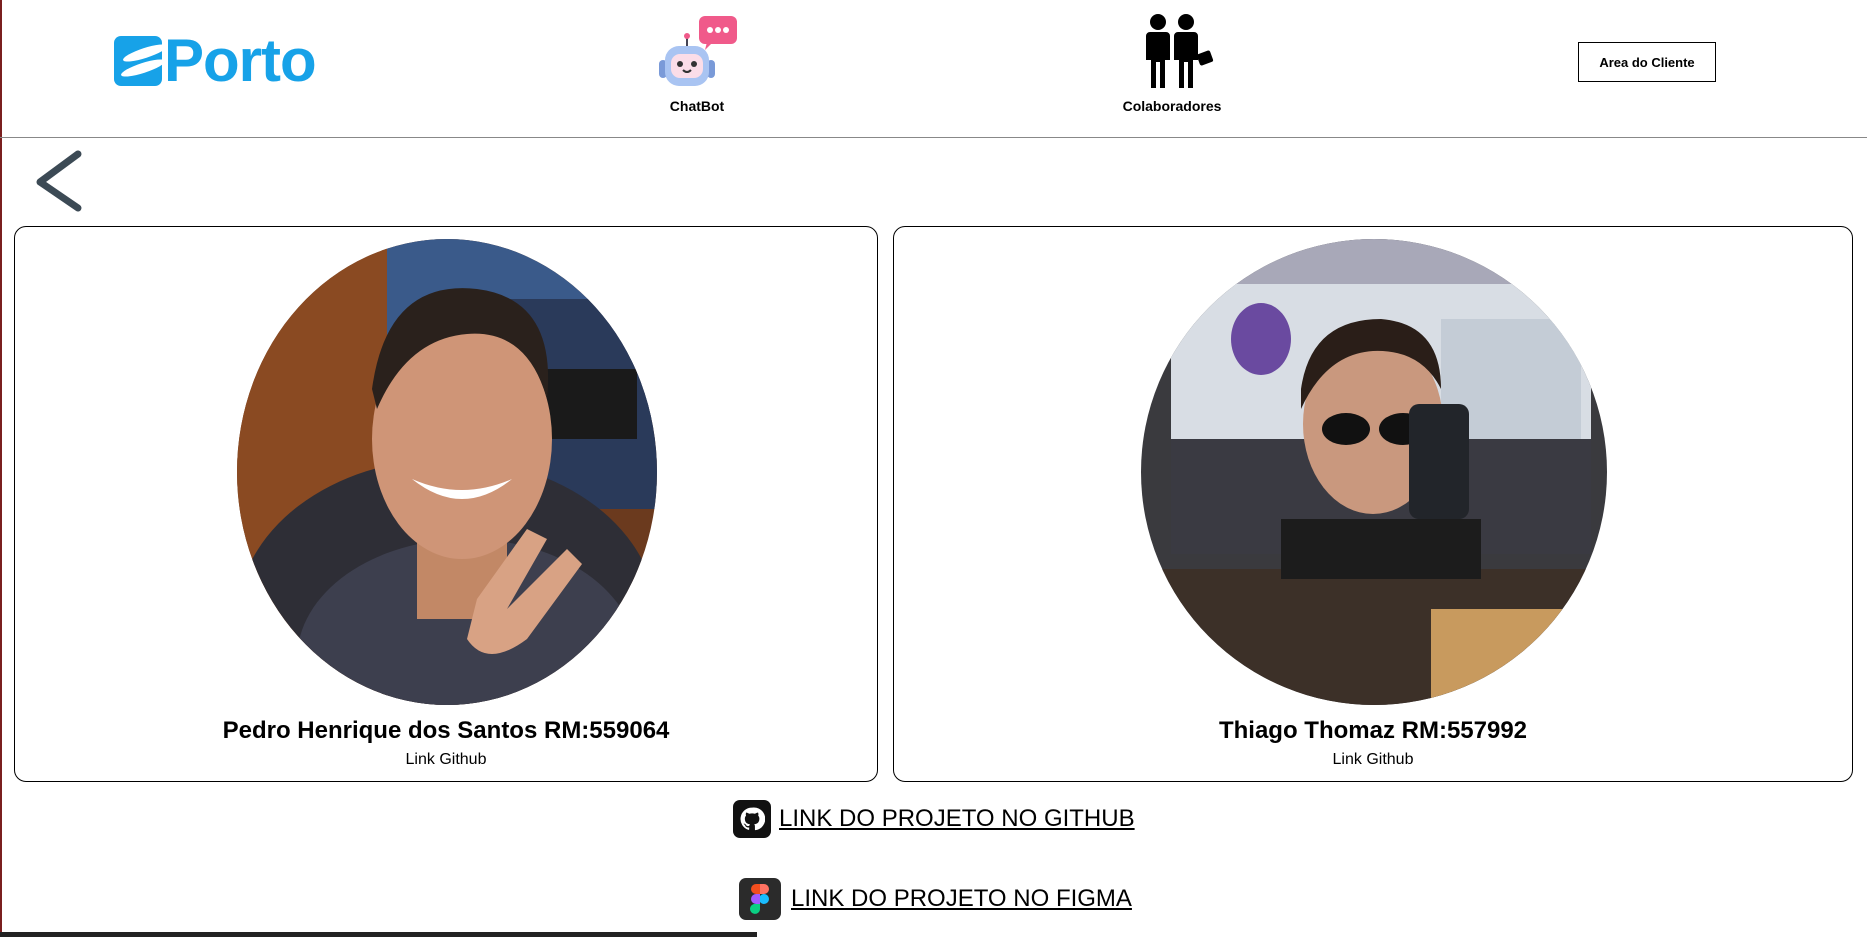  I want to click on project-figma-label: LINK DO PROJETO NO FIGMA, so click(961, 898).